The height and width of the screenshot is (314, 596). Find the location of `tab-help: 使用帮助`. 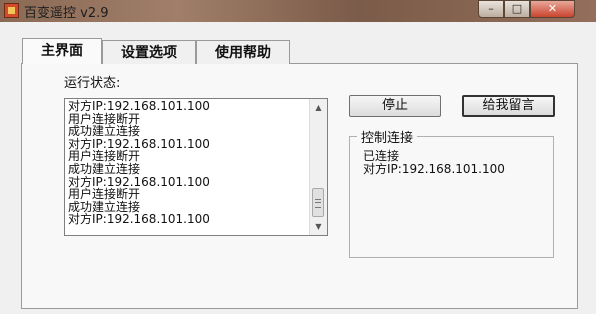

tab-help: 使用帮助 is located at coordinates (243, 52).